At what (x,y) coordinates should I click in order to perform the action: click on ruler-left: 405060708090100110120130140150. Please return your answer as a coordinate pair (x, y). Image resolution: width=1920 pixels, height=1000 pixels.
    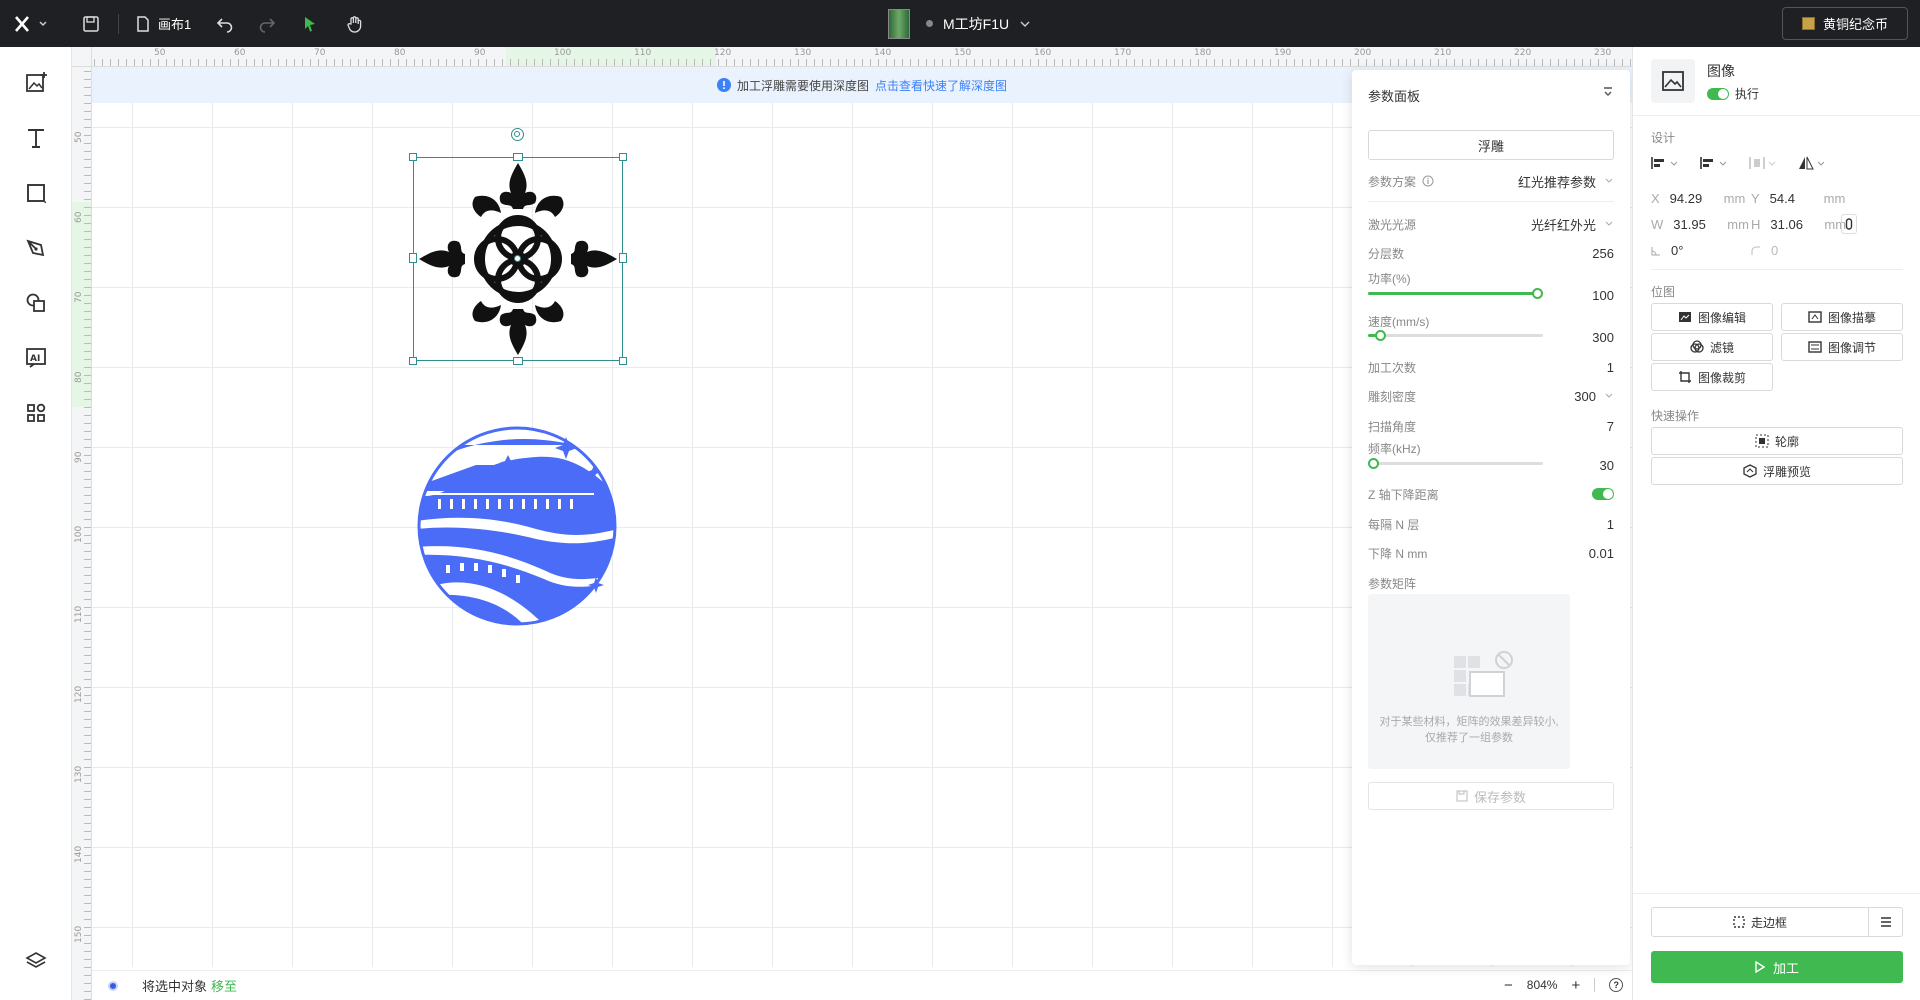
    Looking at the image, I should click on (82, 523).